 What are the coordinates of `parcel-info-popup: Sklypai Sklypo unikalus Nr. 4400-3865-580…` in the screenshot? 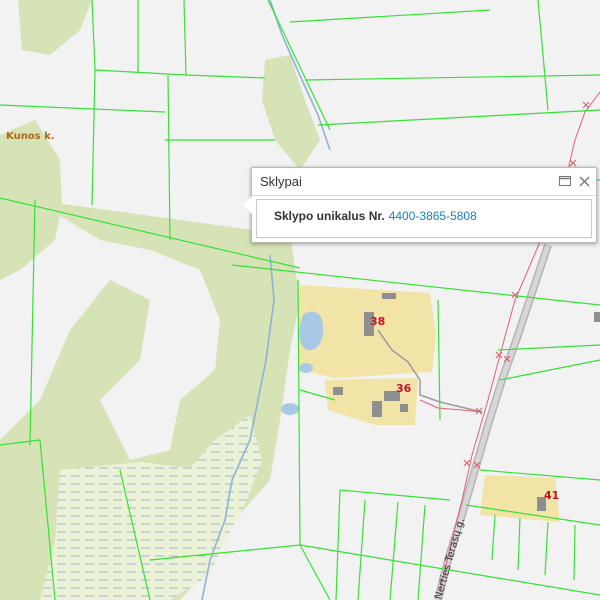 It's located at (420, 205).